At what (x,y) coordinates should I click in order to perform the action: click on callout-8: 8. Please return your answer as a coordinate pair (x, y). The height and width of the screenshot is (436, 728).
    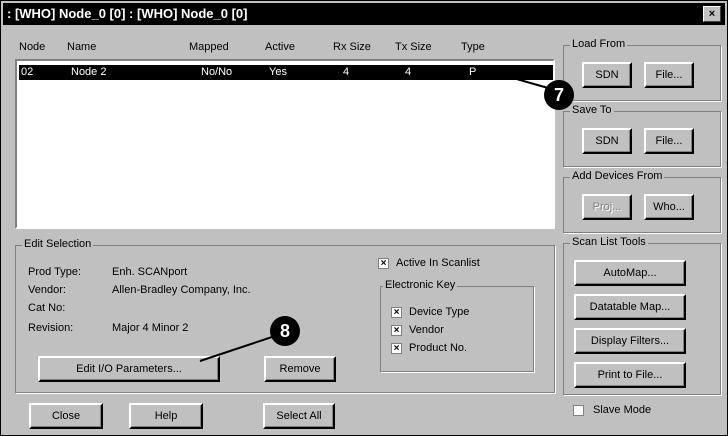
    Looking at the image, I should click on (285, 331).